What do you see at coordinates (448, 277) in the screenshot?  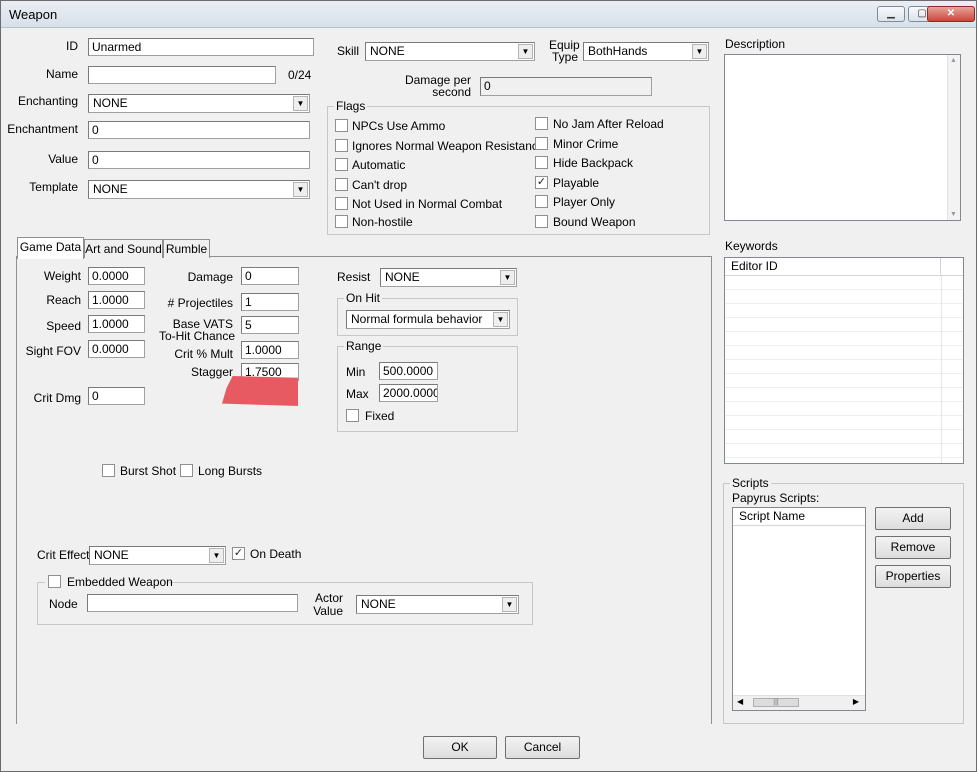 I see `resist-dropdown: NONE ▼` at bounding box center [448, 277].